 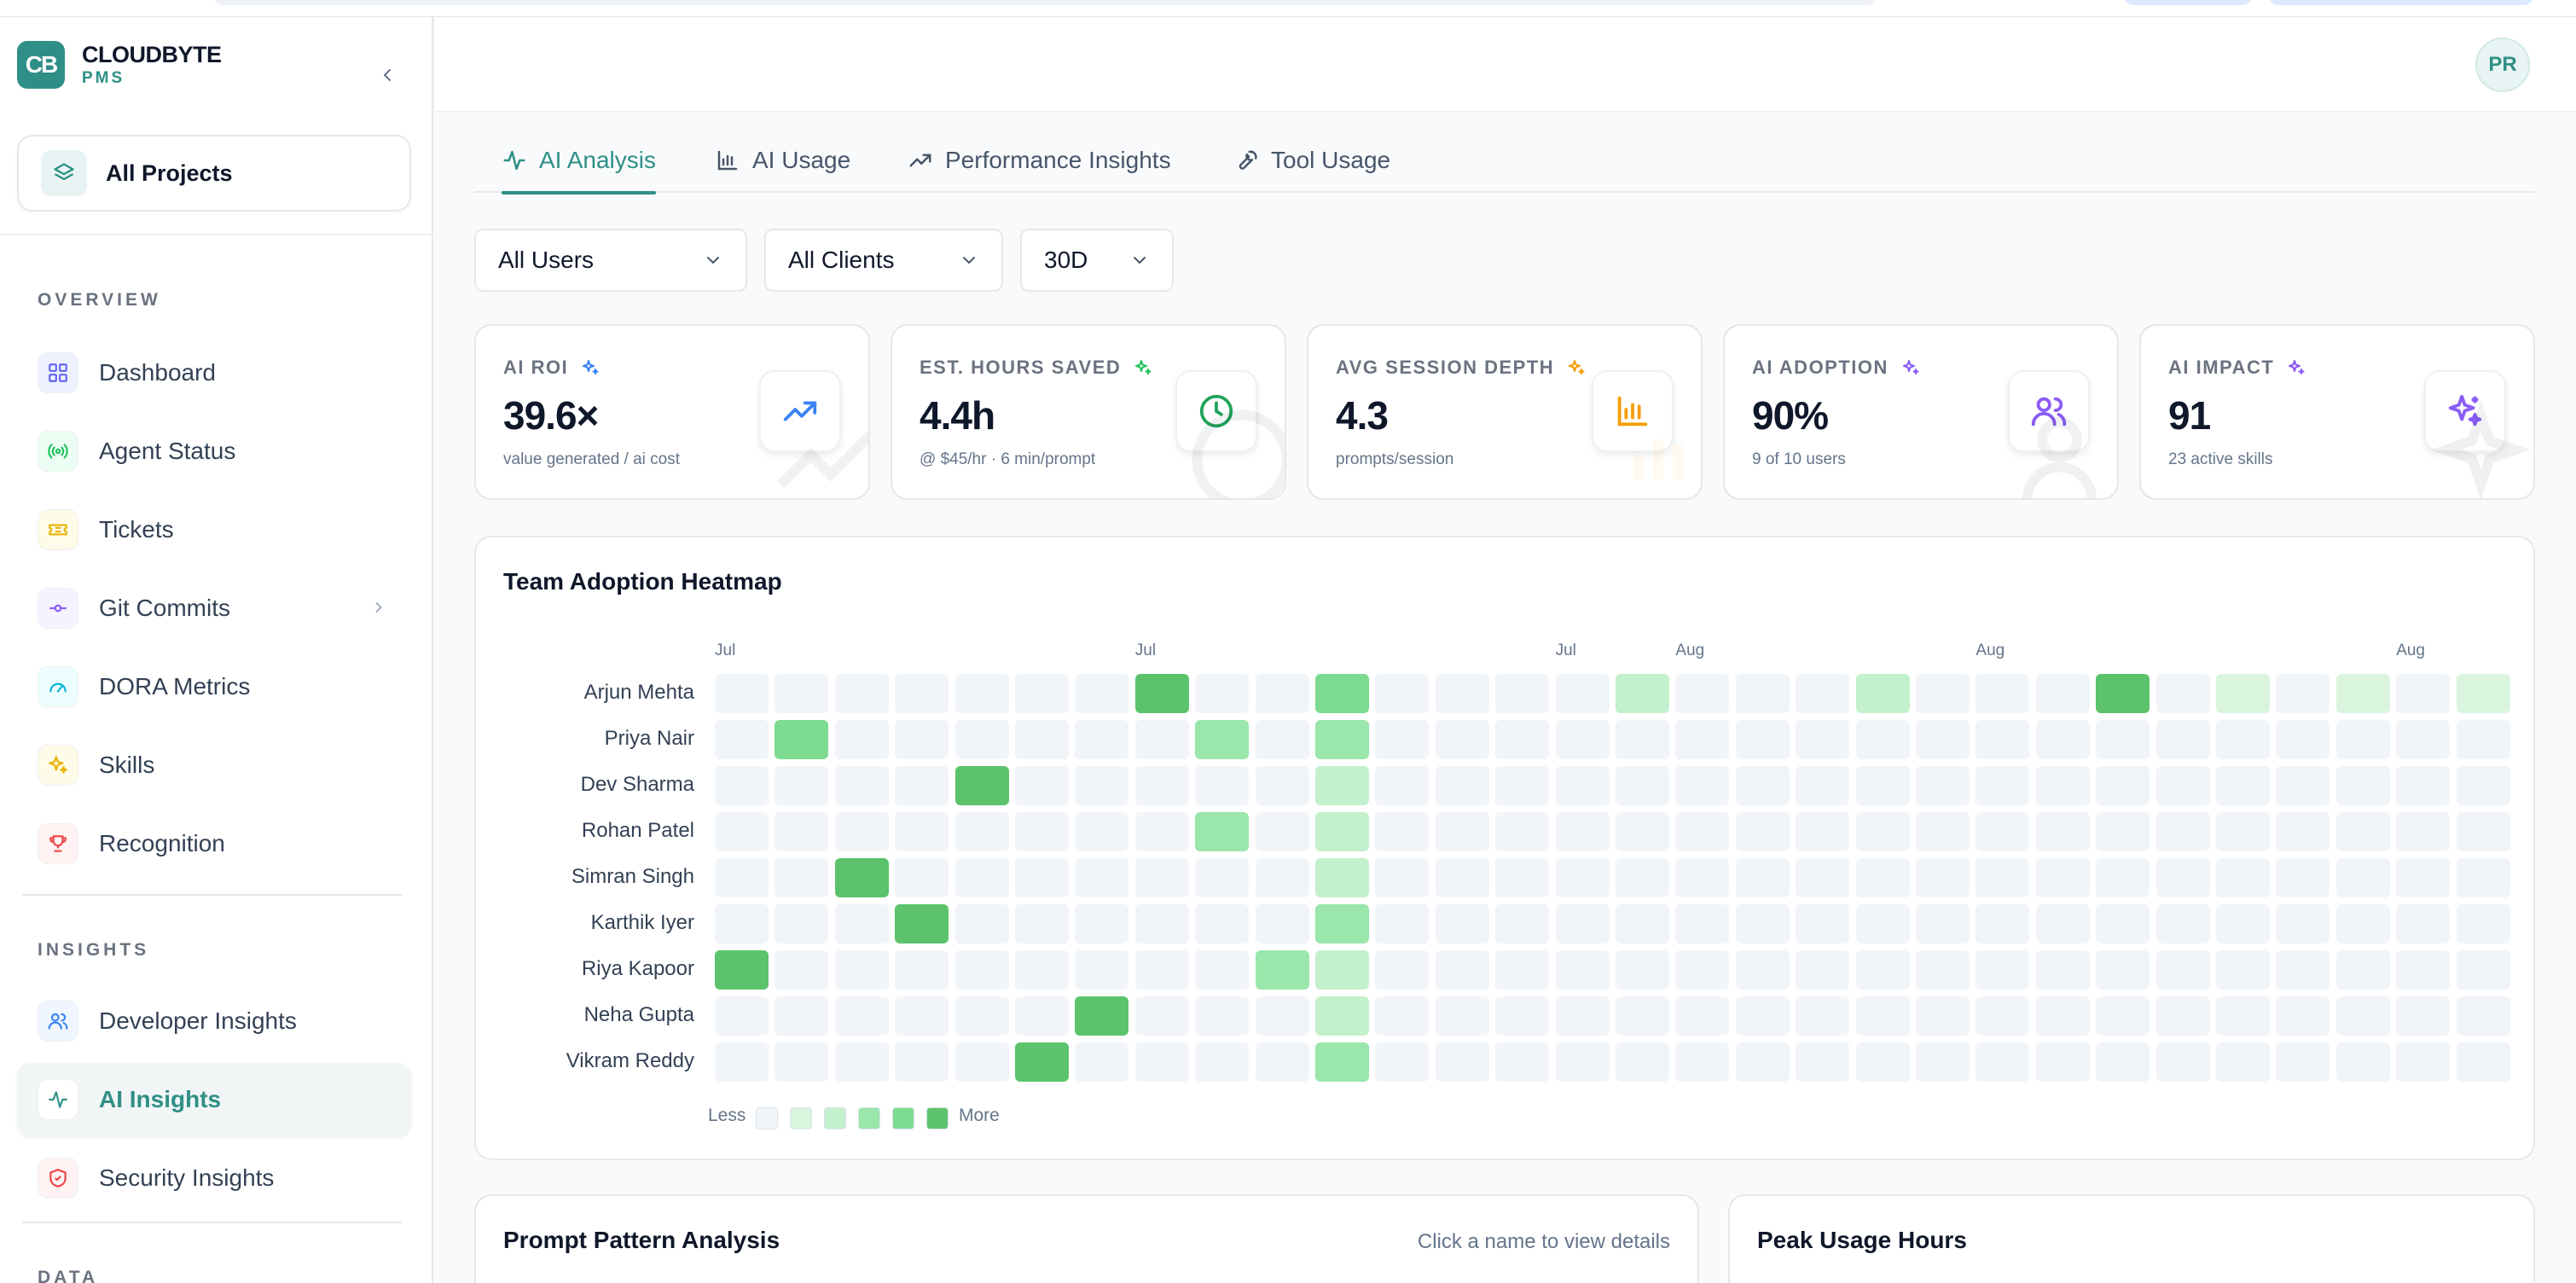 I want to click on brand: CB CLOUDBYTE PMS, so click(x=119, y=65).